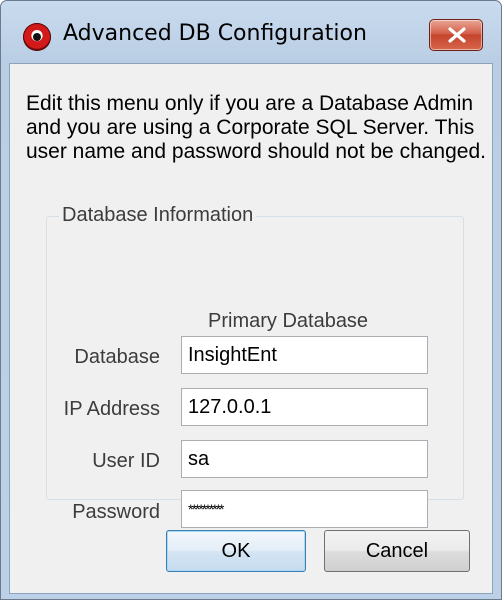 This screenshot has height=600, width=502. I want to click on eye-pupil, so click(37, 37).